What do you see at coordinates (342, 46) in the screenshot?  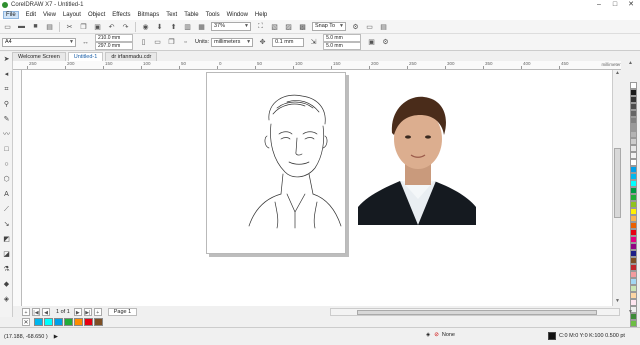 I see `duplicate-y-field: 5.0 mm` at bounding box center [342, 46].